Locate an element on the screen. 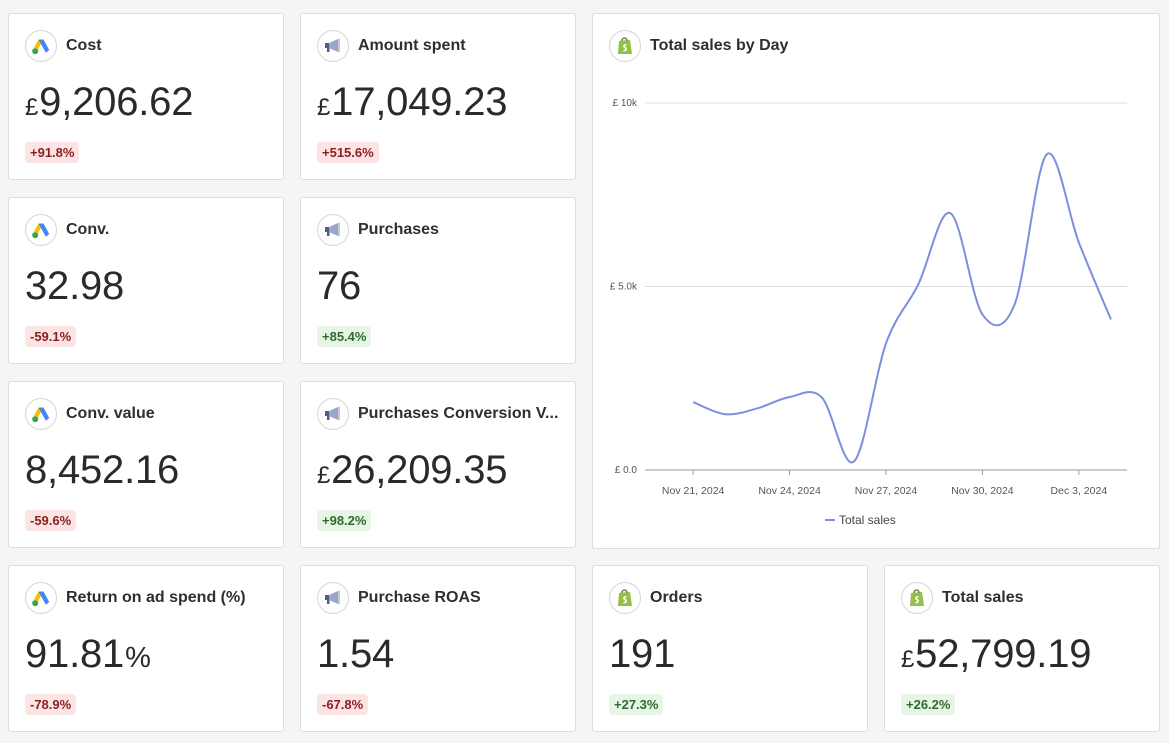 This screenshot has height=743, width=1169. metric-card-amount-spent: Amount spent £17,049.23 +515.6% is located at coordinates (438, 96).